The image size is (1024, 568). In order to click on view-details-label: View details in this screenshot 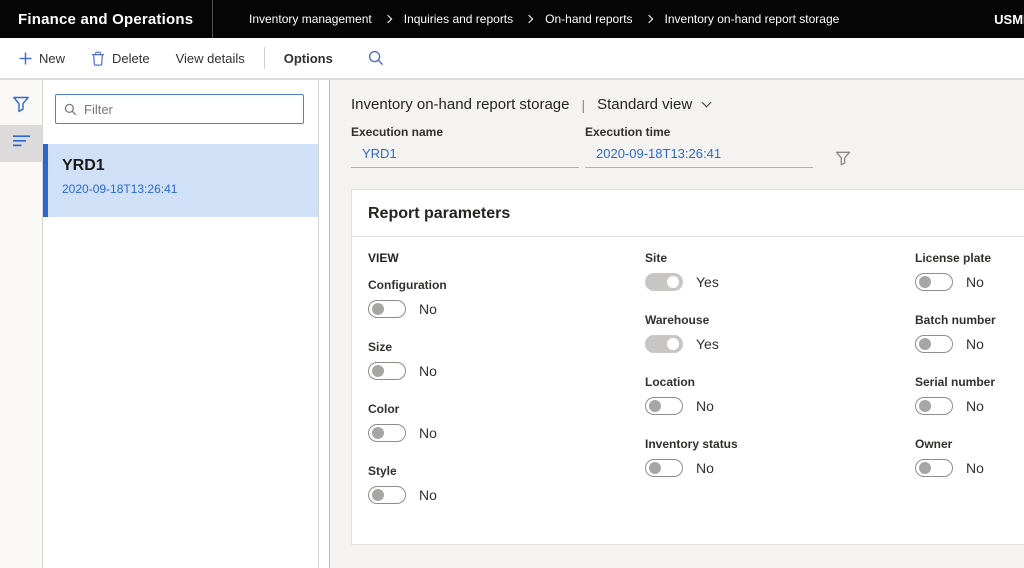, I will do `click(210, 58)`.